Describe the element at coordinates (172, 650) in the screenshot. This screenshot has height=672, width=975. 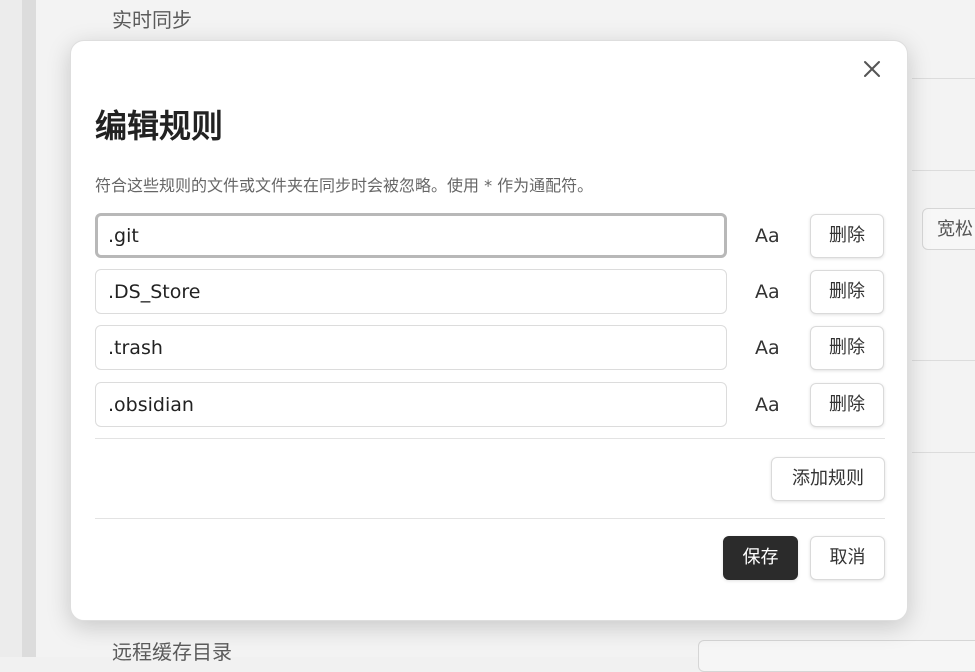
I see `settings-section-heading-bottom: 远程缓存目录` at that location.